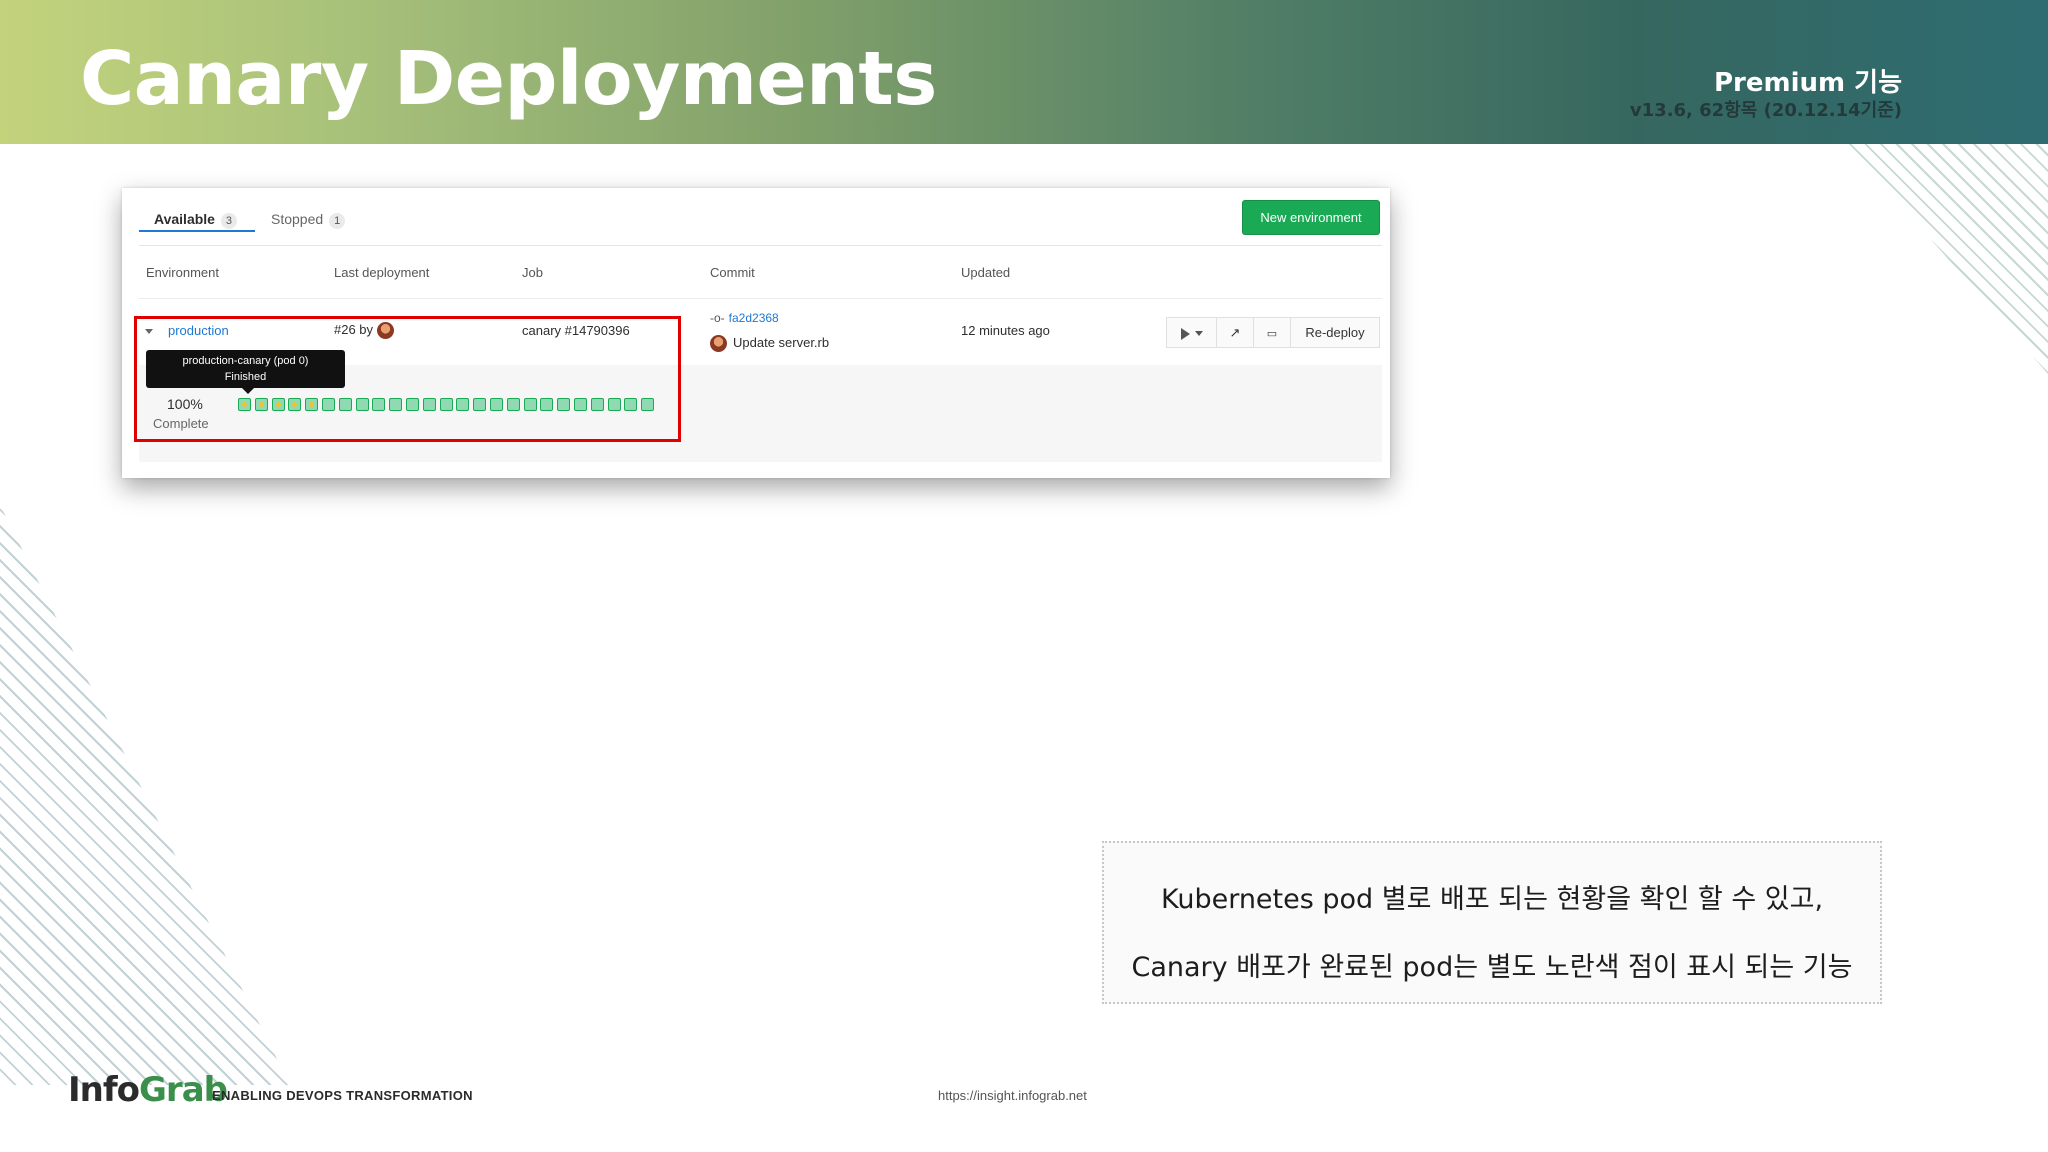 The image size is (2048, 1152). Describe the element at coordinates (1492, 967) in the screenshot. I see `description-line-2: Canary 배포가 완료된 pod는 별도 노란색 점이 표시 되는 기능` at that location.